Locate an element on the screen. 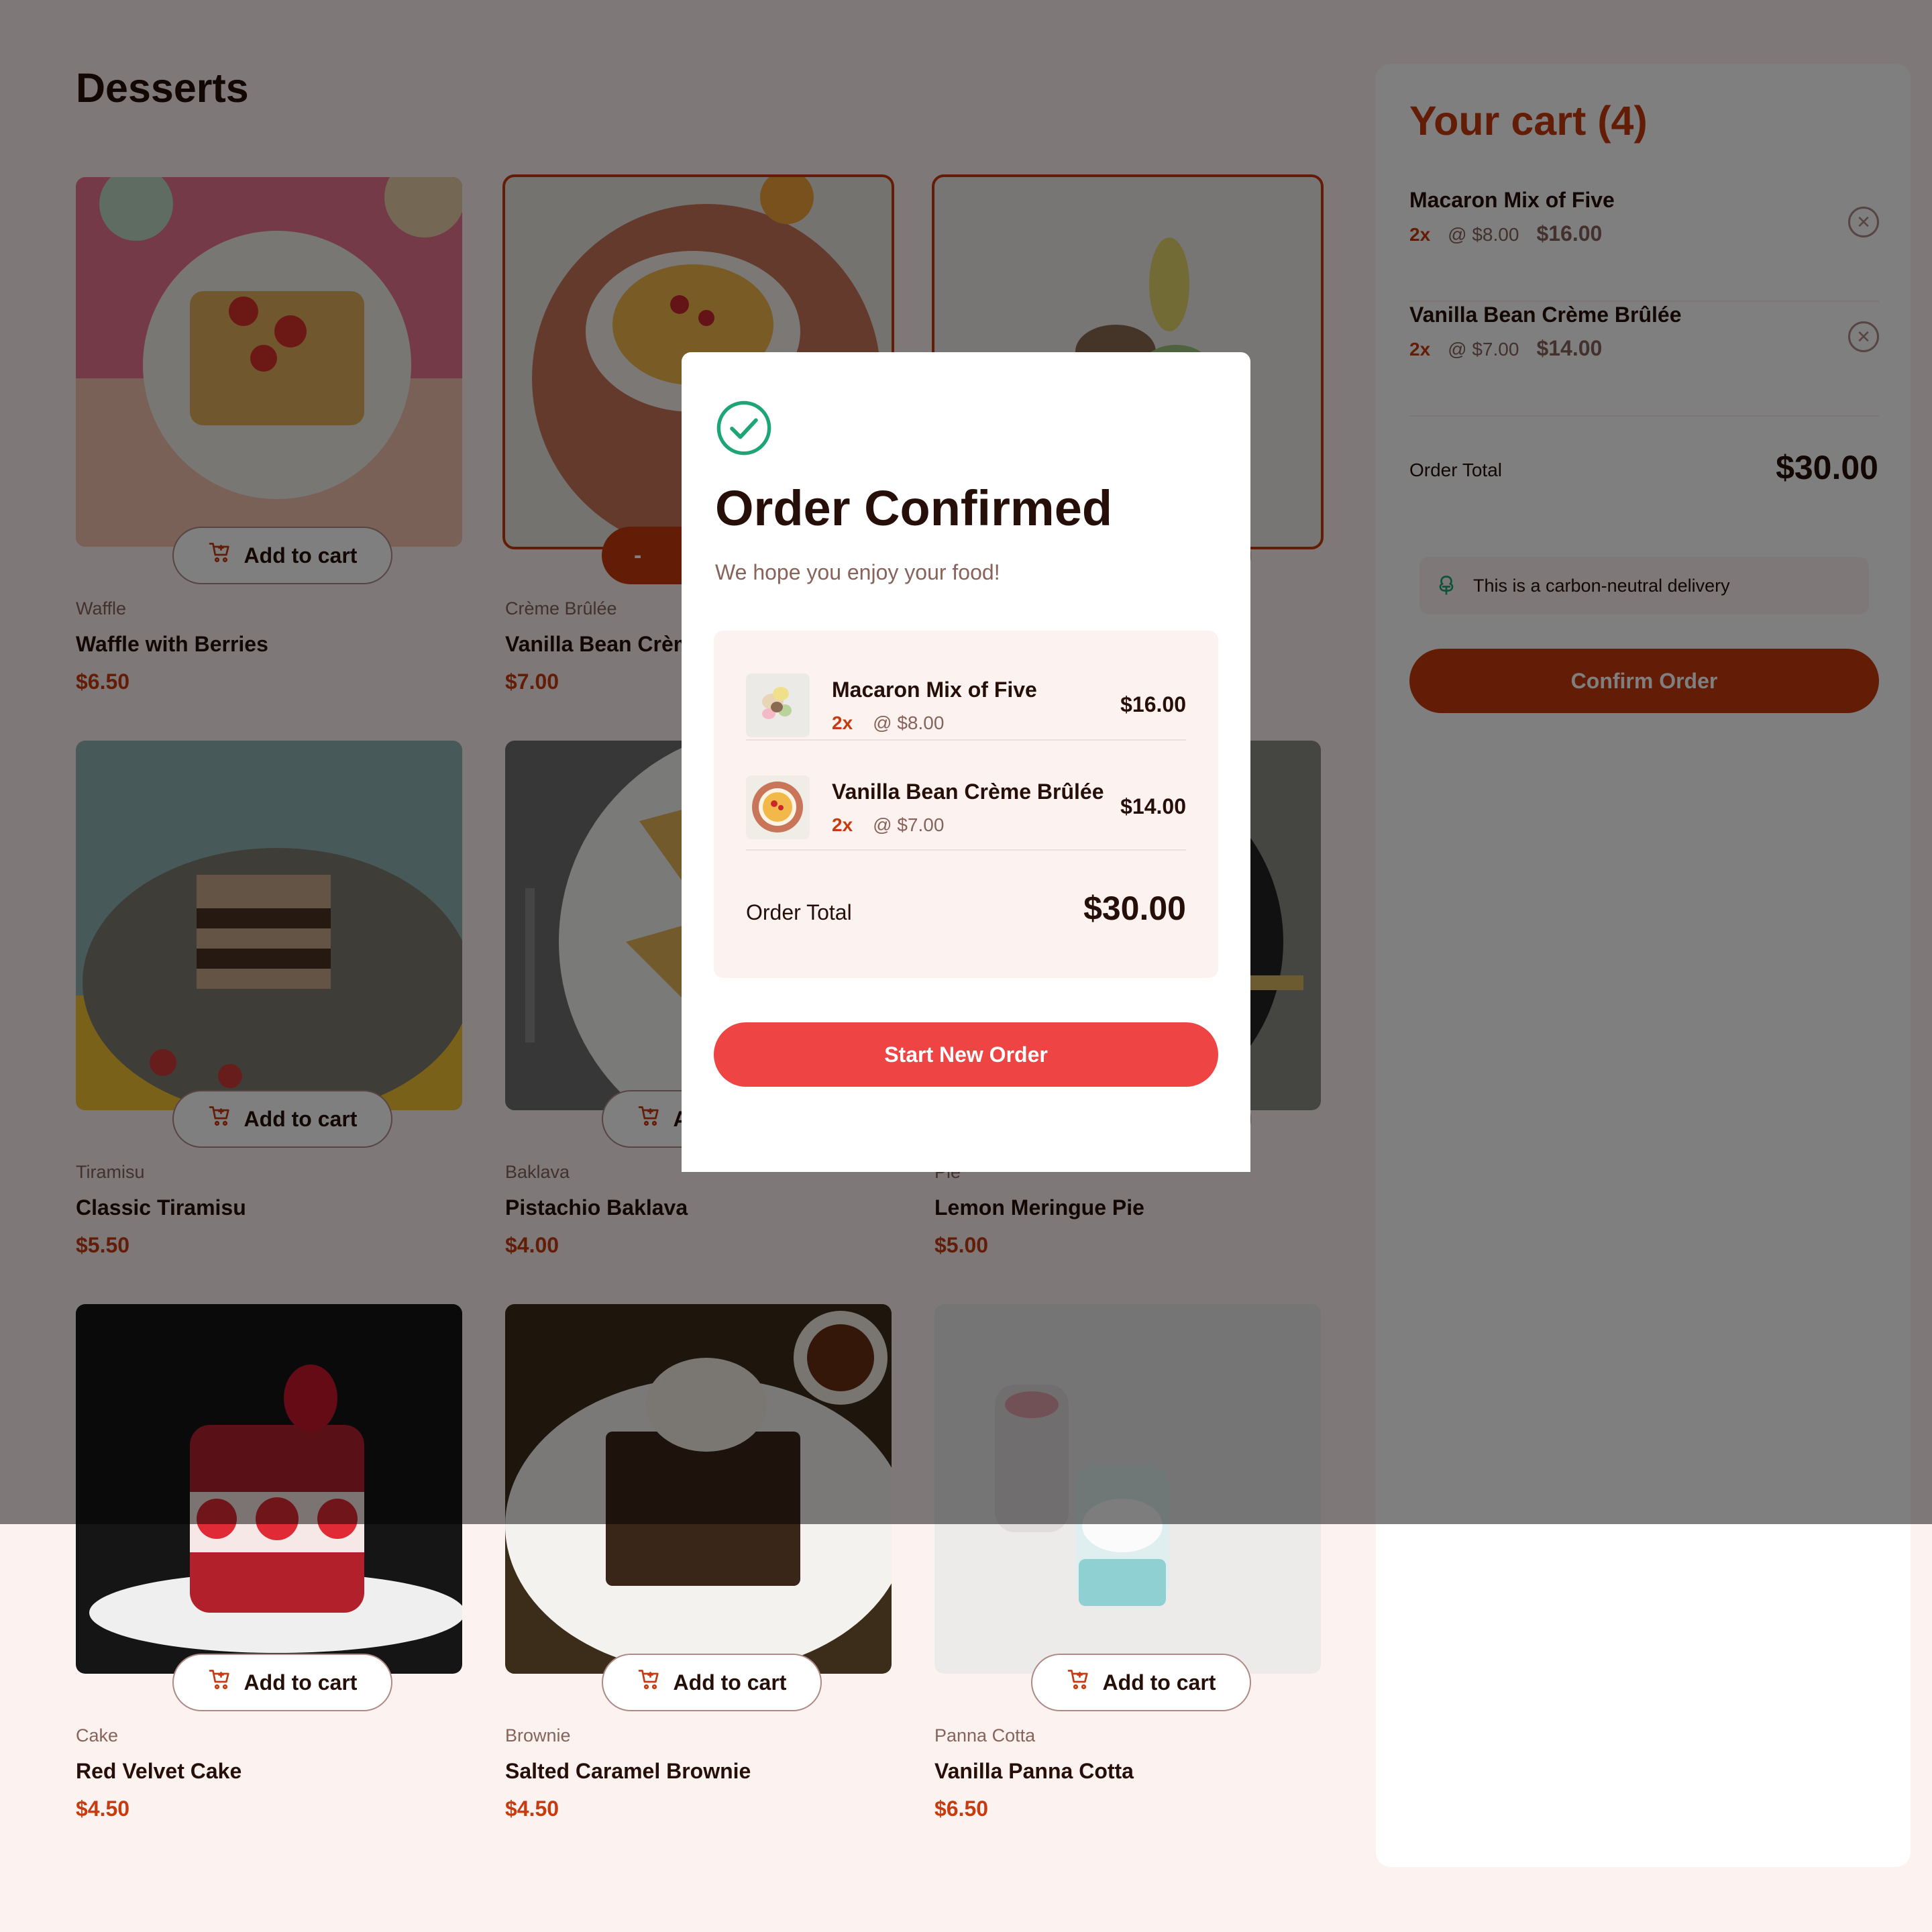 The height and width of the screenshot is (1932, 1932). modal-order-total-value: $30.00 is located at coordinates (1134, 908).